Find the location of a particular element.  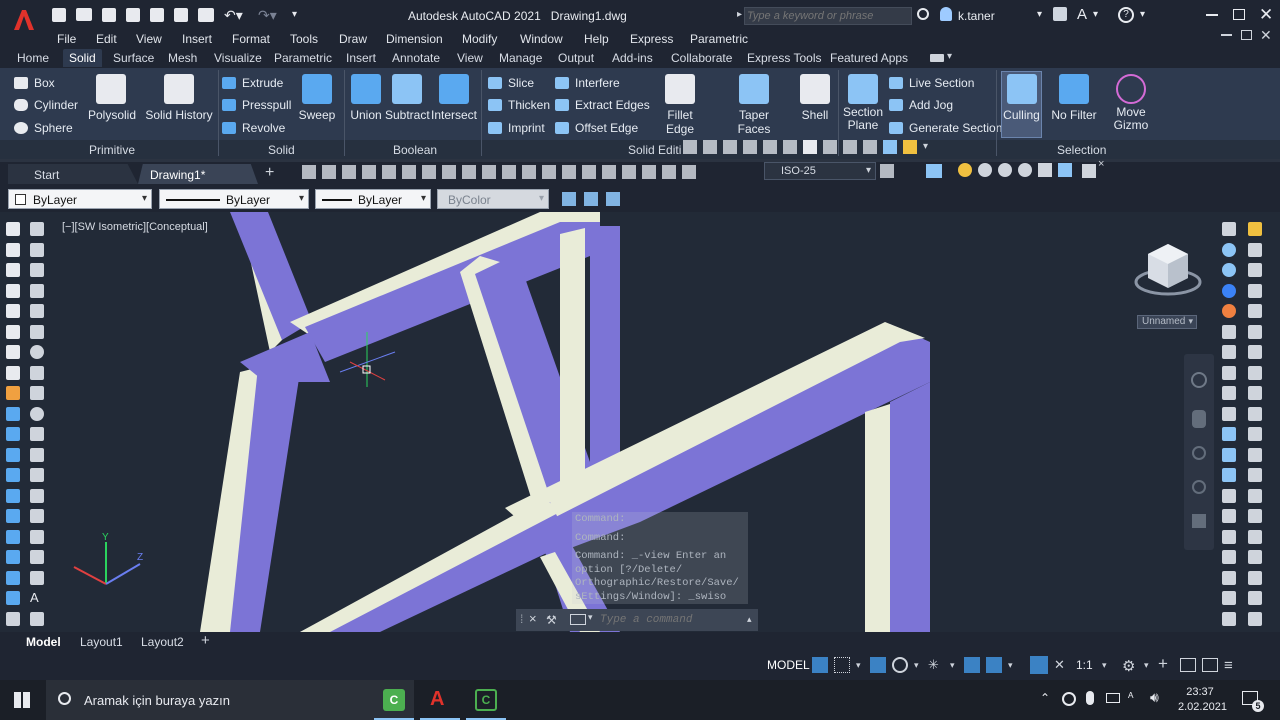

shell-button: Shell is located at coordinates (815, 98).